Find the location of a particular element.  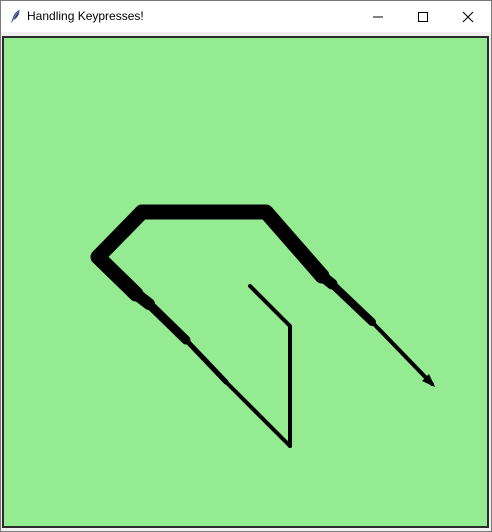

minimize-button is located at coordinates (378, 16).